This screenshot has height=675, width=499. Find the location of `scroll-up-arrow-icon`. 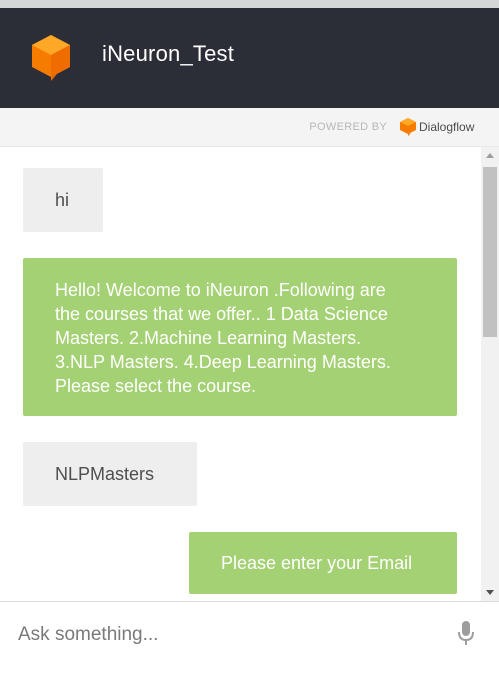

scroll-up-arrow-icon is located at coordinates (490, 155).